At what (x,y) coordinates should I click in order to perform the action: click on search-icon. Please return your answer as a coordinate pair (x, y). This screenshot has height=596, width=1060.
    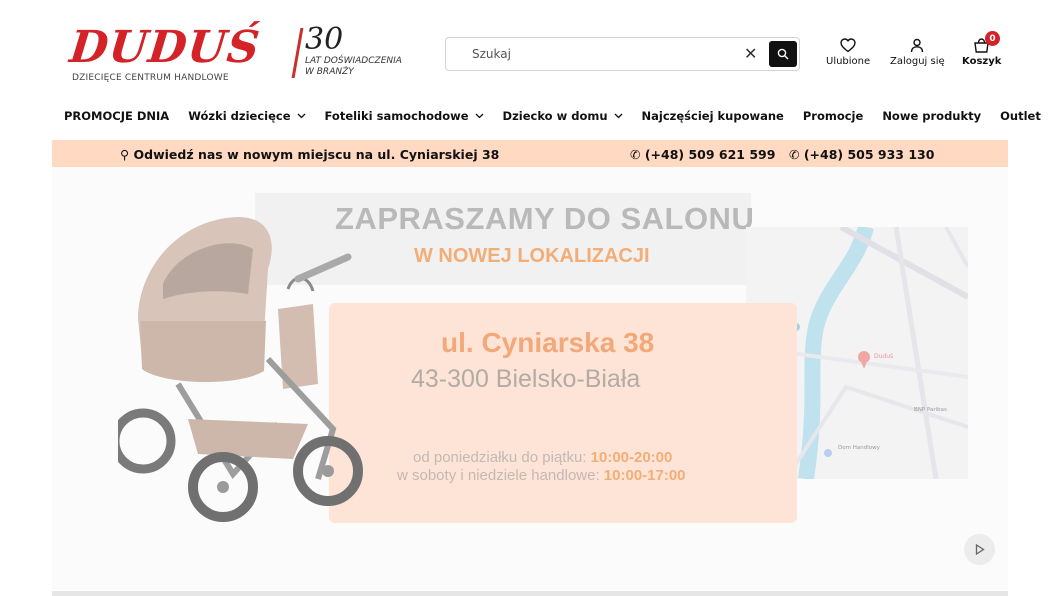
    Looking at the image, I should click on (783, 54).